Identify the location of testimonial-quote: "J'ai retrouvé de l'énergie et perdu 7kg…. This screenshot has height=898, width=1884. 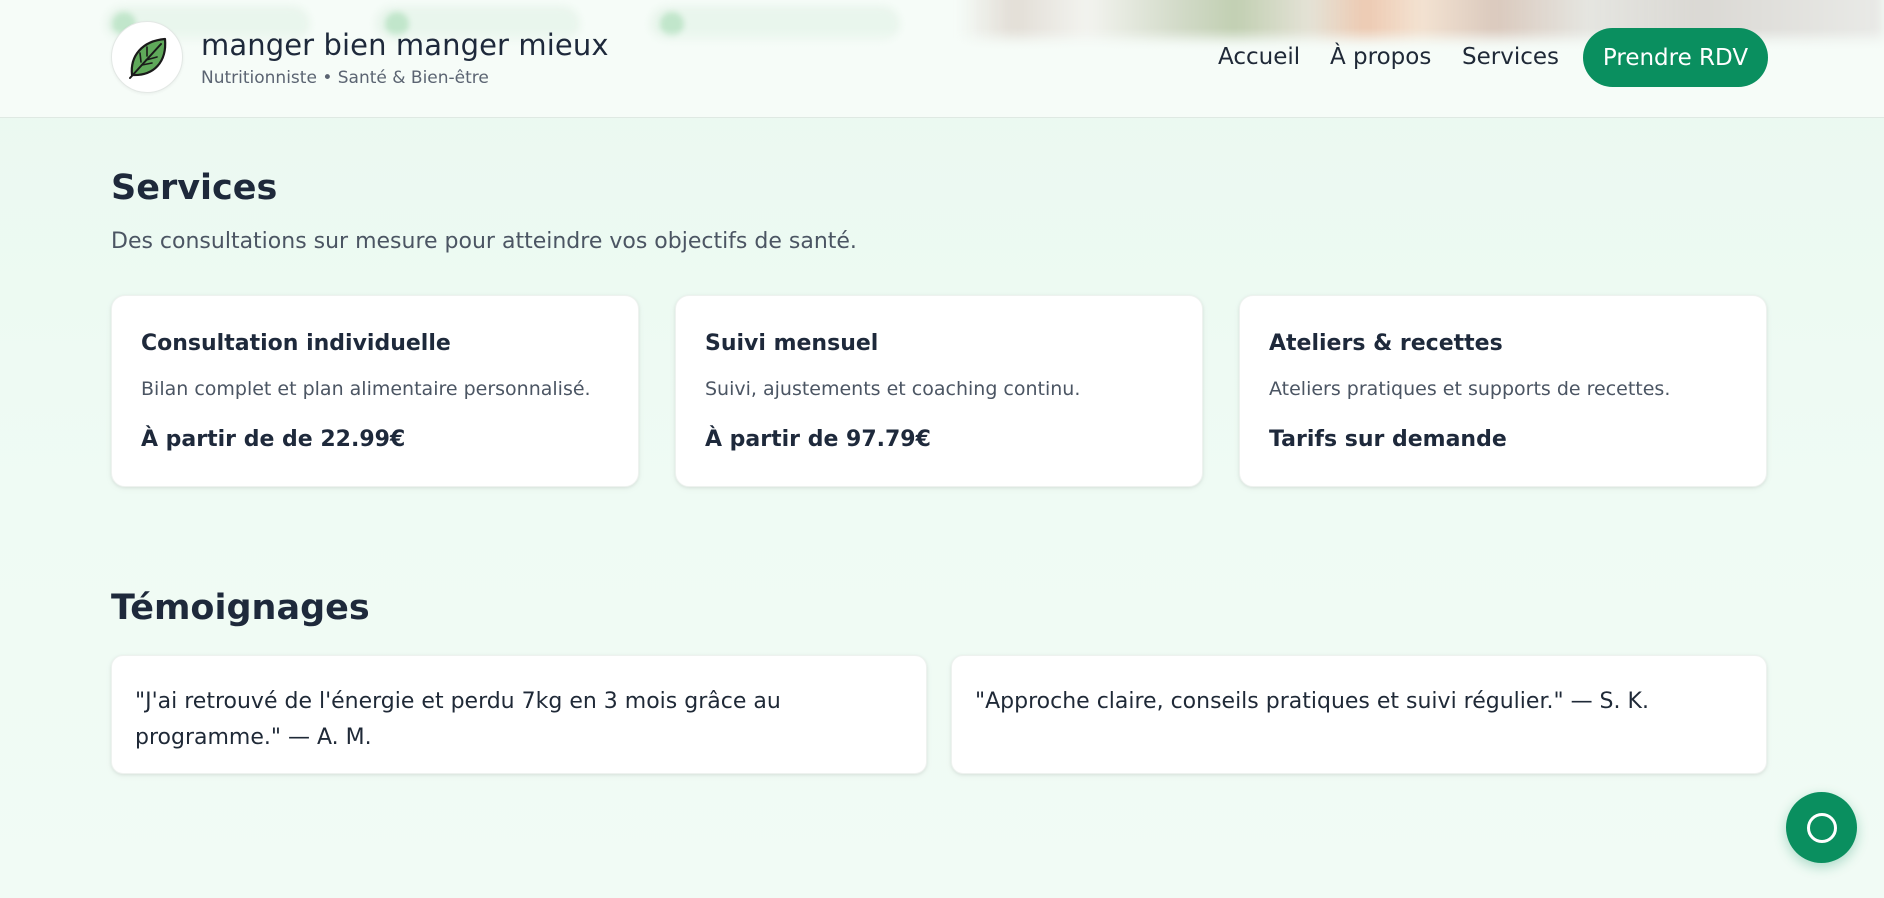
(458, 719).